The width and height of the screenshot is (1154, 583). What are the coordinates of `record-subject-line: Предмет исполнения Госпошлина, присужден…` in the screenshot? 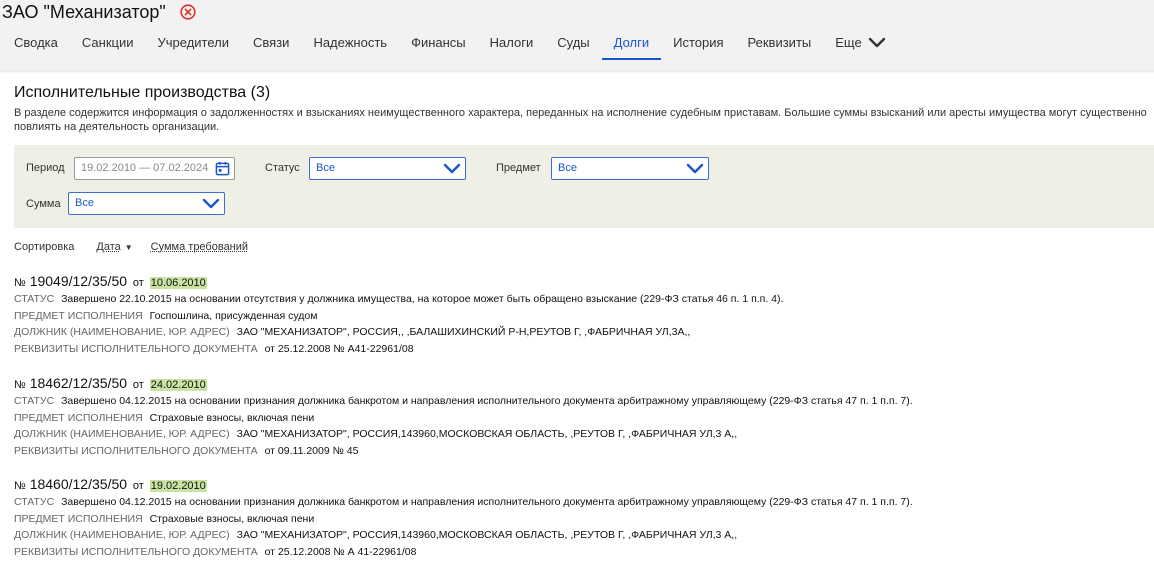 It's located at (579, 316).